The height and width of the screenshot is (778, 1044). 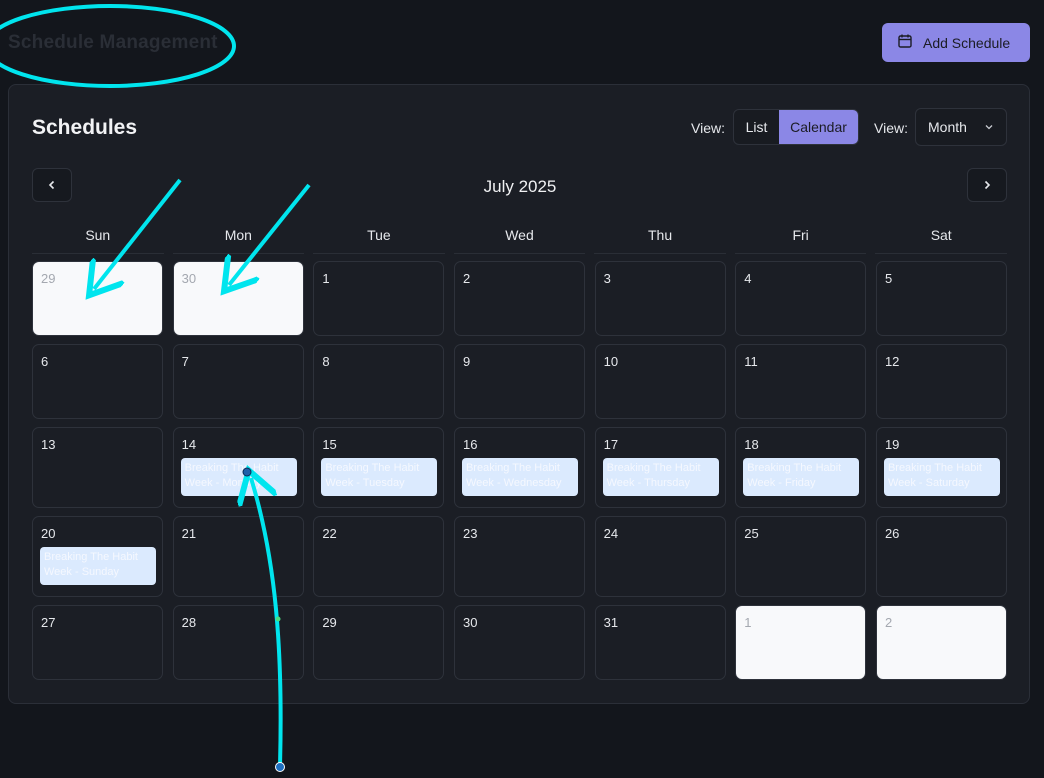 I want to click on day-number: 26, so click(x=892, y=533).